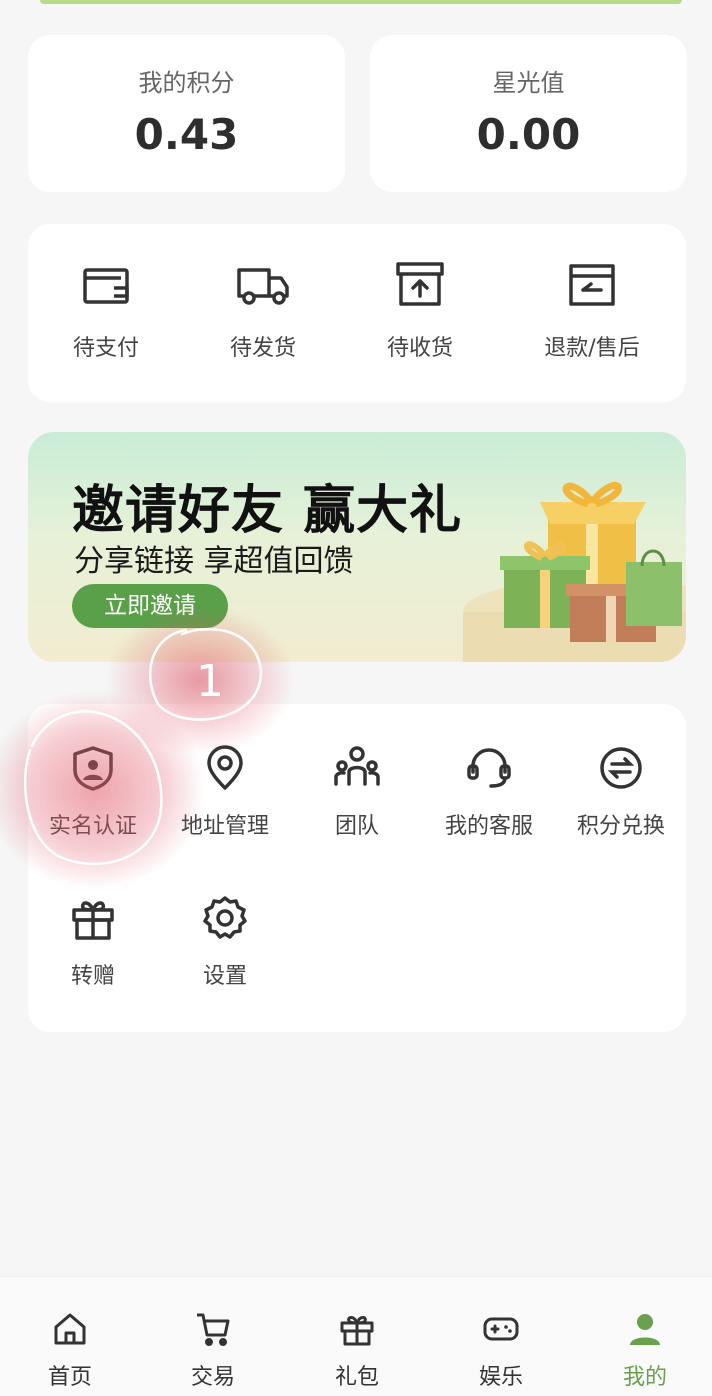 The height and width of the screenshot is (1396, 712). What do you see at coordinates (528, 134) in the screenshot?
I see `starlight-value: 0.00` at bounding box center [528, 134].